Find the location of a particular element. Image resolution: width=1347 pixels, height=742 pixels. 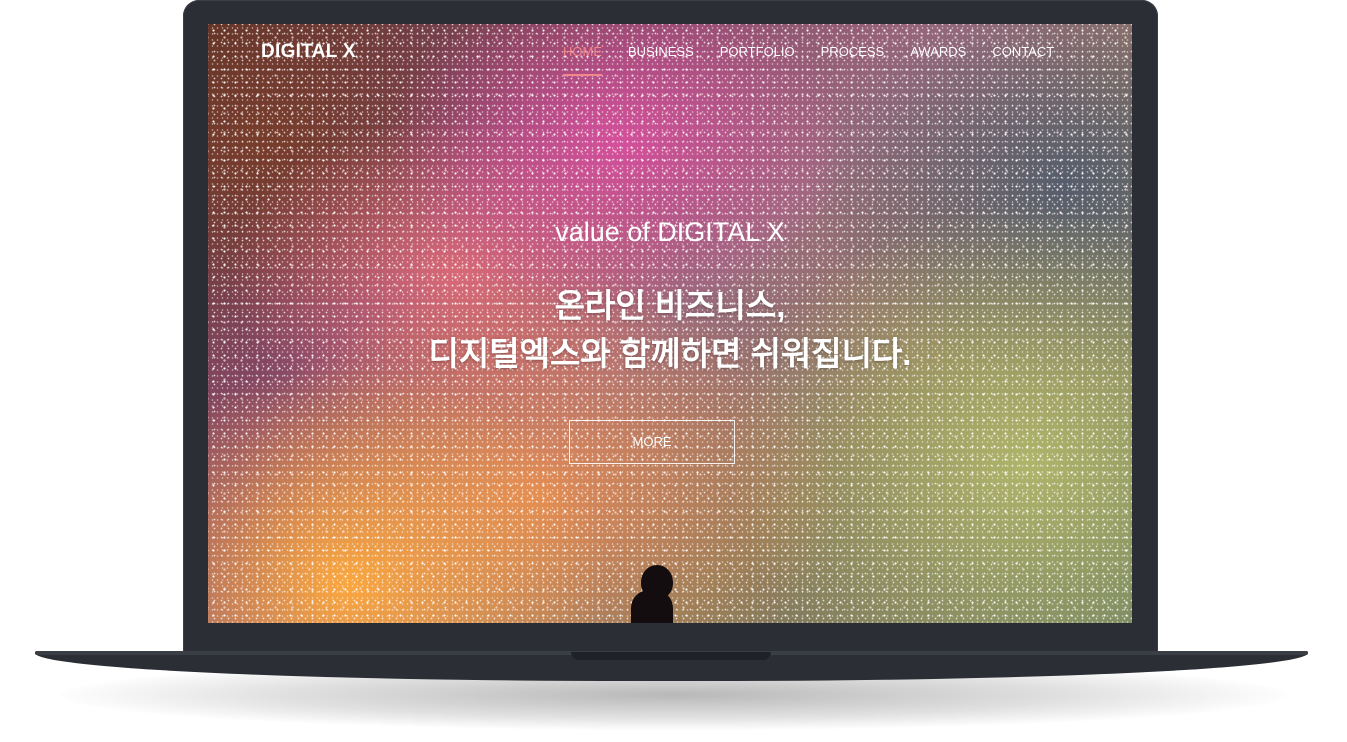

site-logo: DIGITAL X is located at coordinates (308, 52).